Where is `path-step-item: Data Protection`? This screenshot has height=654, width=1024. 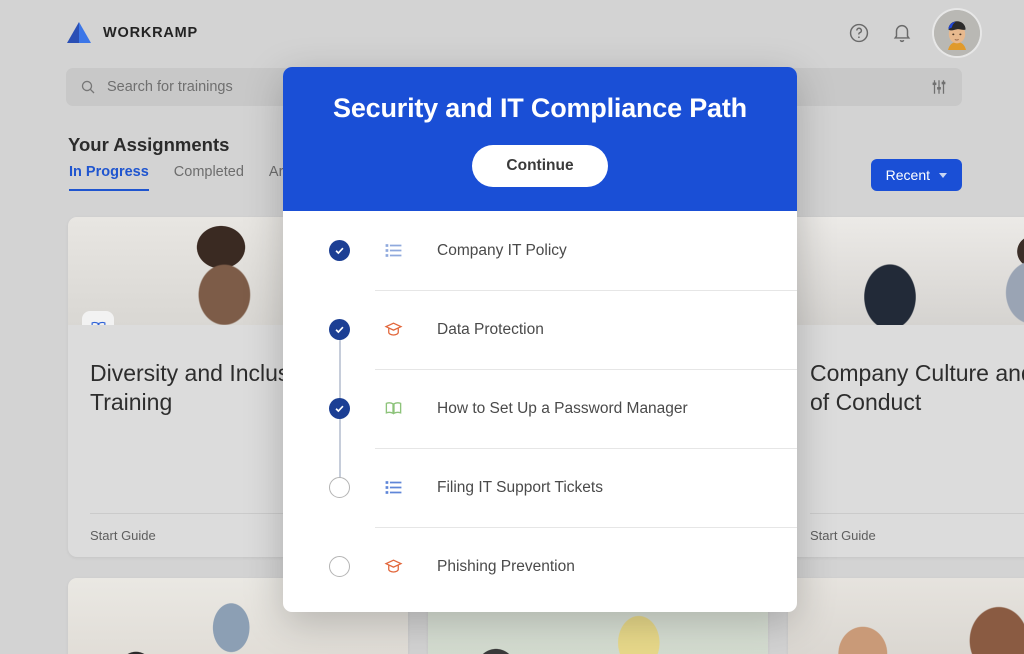
path-step-item: Data Protection is located at coordinates (563, 329).